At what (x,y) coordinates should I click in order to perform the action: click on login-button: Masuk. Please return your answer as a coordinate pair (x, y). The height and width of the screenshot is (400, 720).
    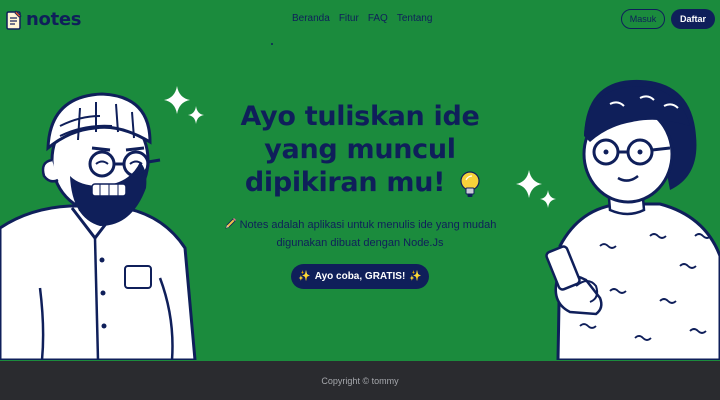
    Looking at the image, I should click on (643, 19).